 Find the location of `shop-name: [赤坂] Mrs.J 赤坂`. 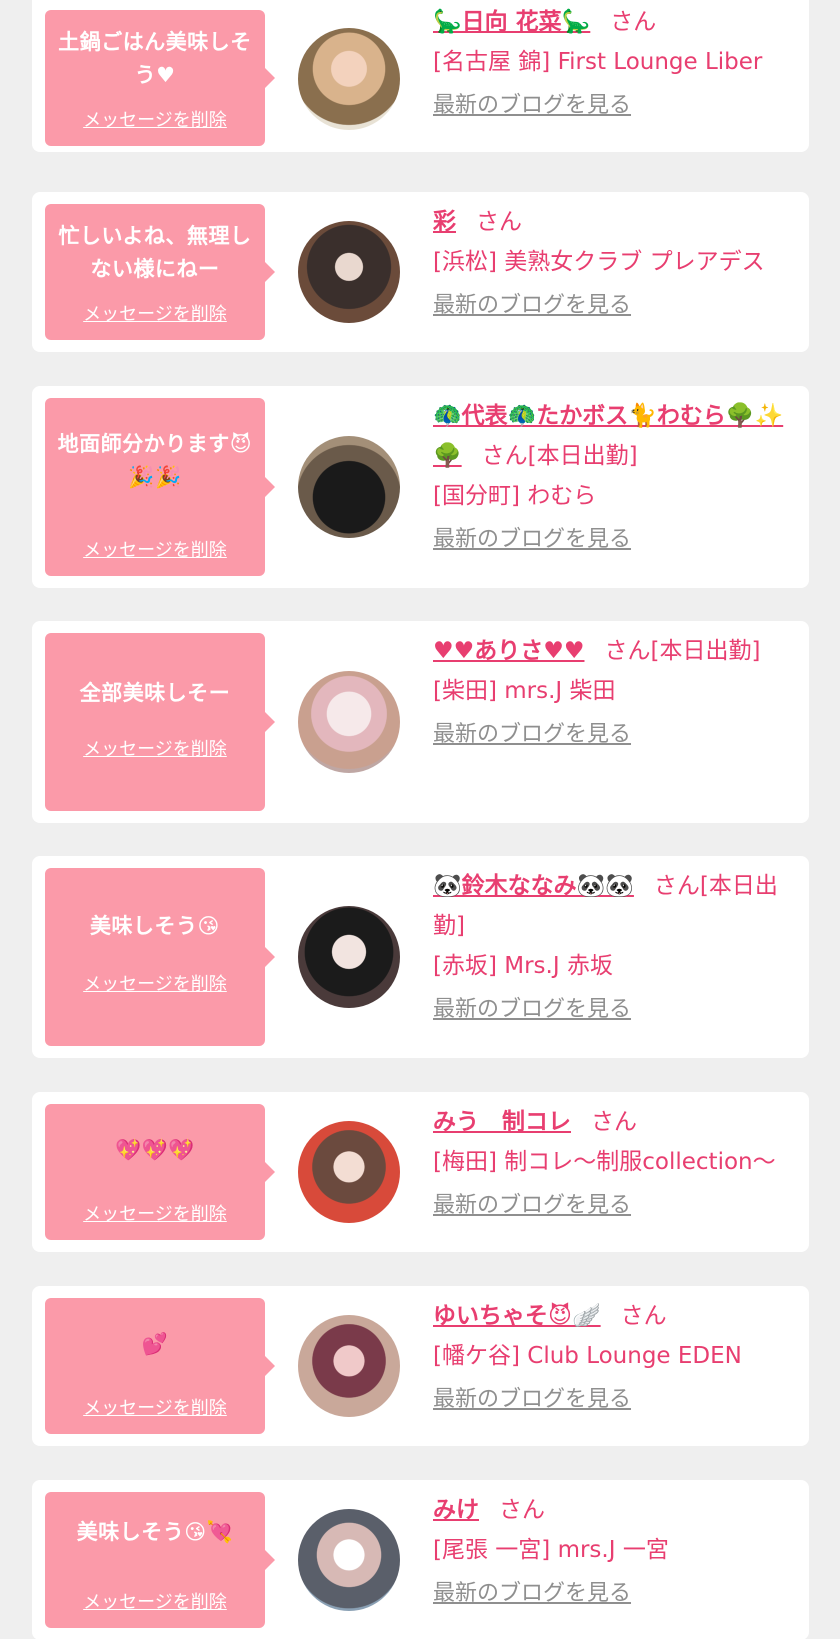

shop-name: [赤坂] Mrs.J 赤坂 is located at coordinates (523, 966).